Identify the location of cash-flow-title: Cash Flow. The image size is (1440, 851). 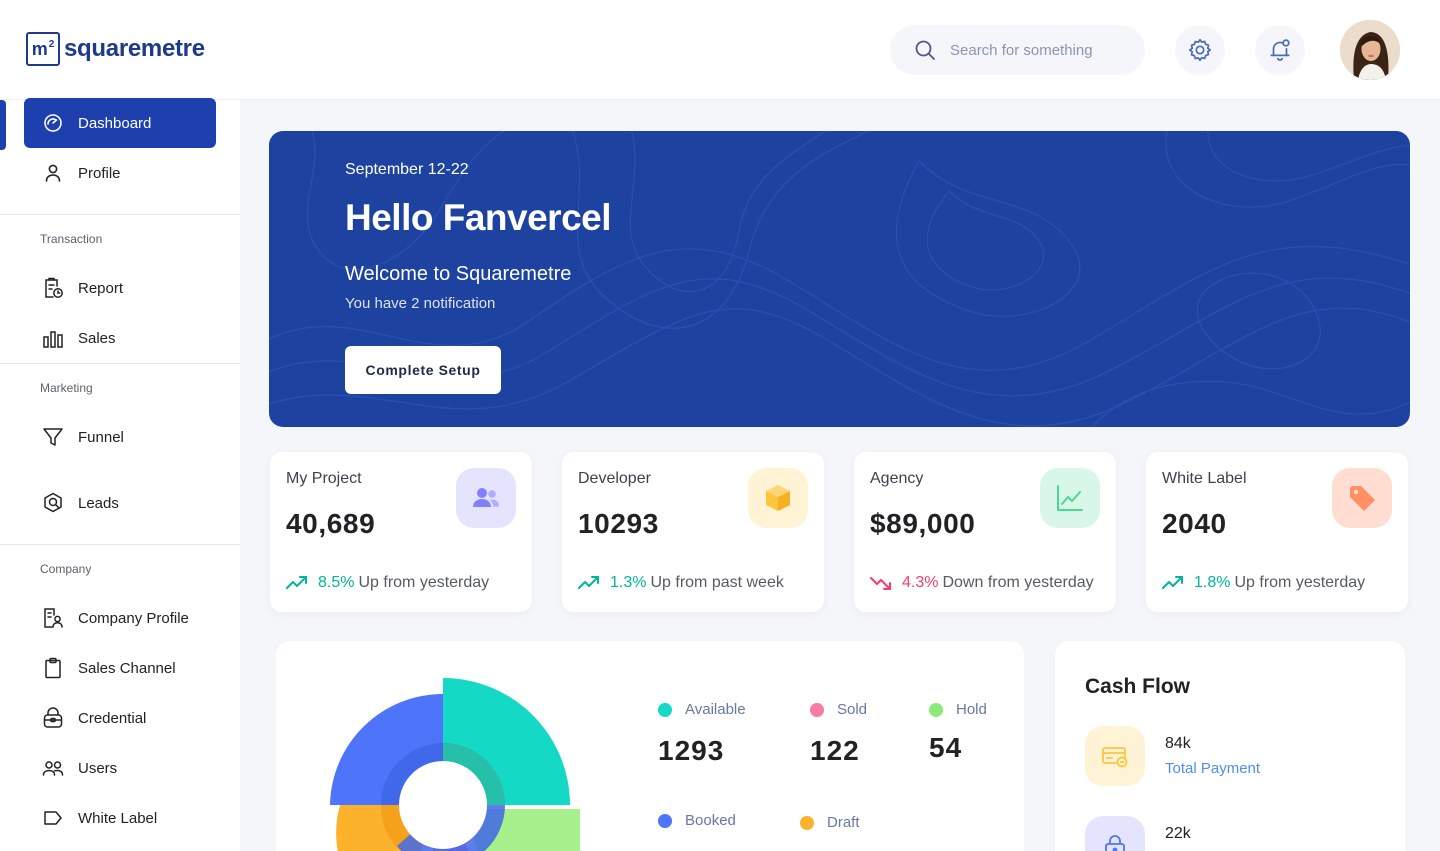
(1138, 686).